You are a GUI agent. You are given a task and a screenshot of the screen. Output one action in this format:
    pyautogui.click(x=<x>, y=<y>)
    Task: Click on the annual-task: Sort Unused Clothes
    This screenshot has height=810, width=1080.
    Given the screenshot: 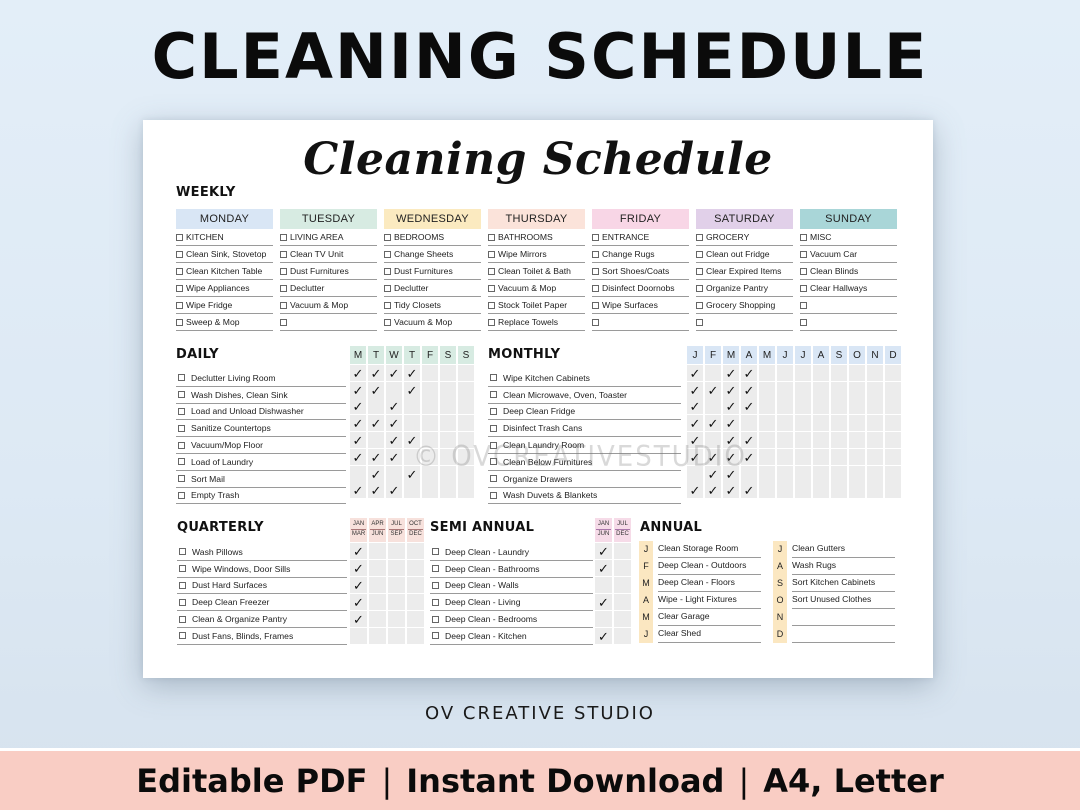 What is the action you would take?
    pyautogui.click(x=843, y=600)
    